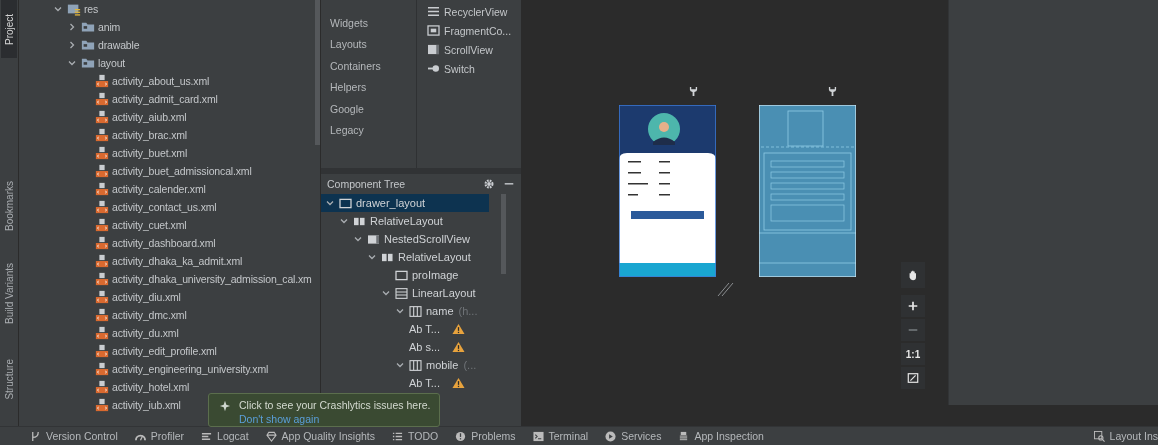 Image resolution: width=1158 pixels, height=445 pixels. I want to click on horizontal-layout-icon, so click(415, 311).